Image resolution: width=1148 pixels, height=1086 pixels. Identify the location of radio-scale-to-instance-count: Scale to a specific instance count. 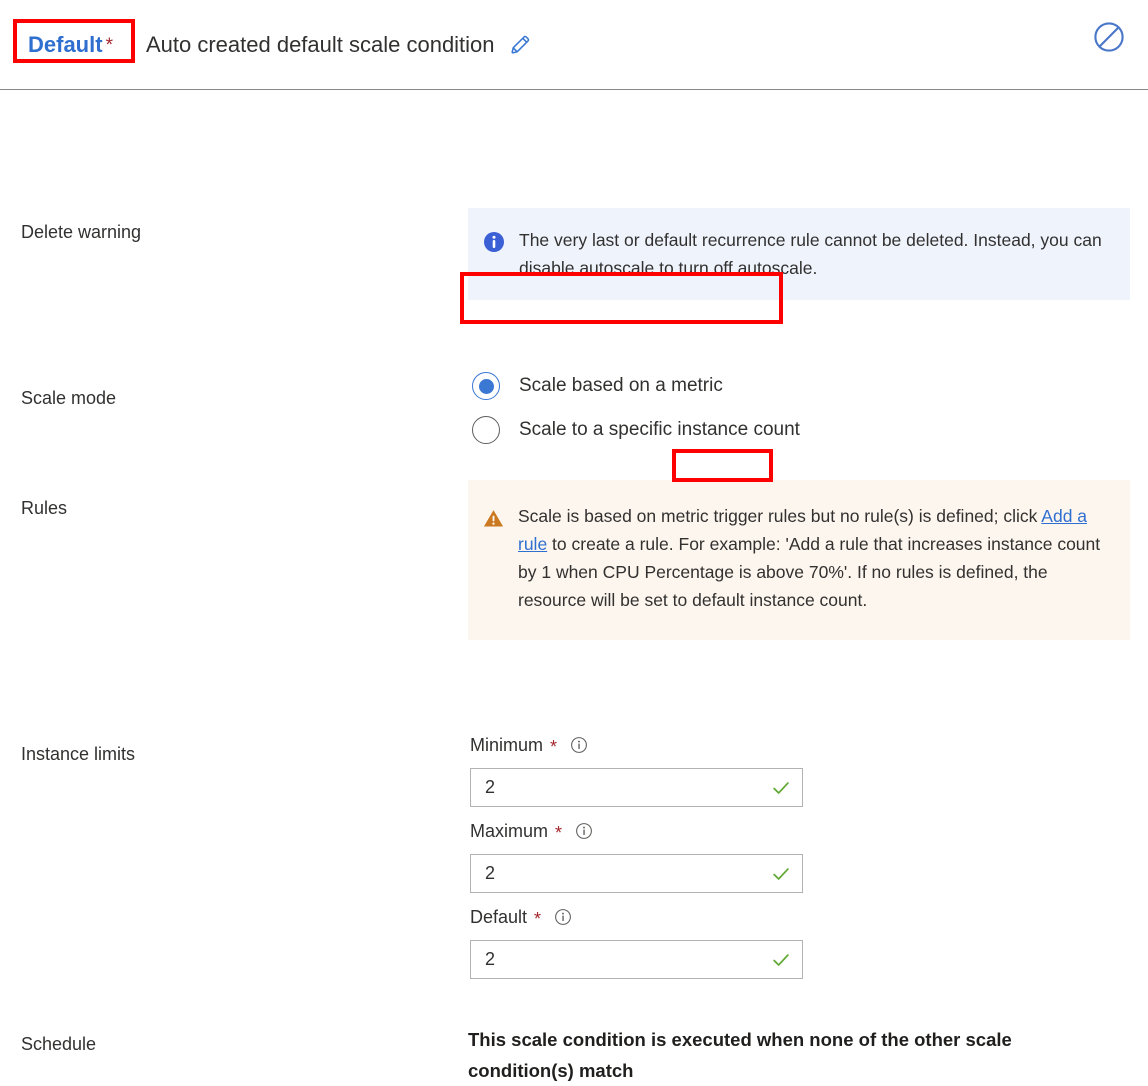
(630, 430).